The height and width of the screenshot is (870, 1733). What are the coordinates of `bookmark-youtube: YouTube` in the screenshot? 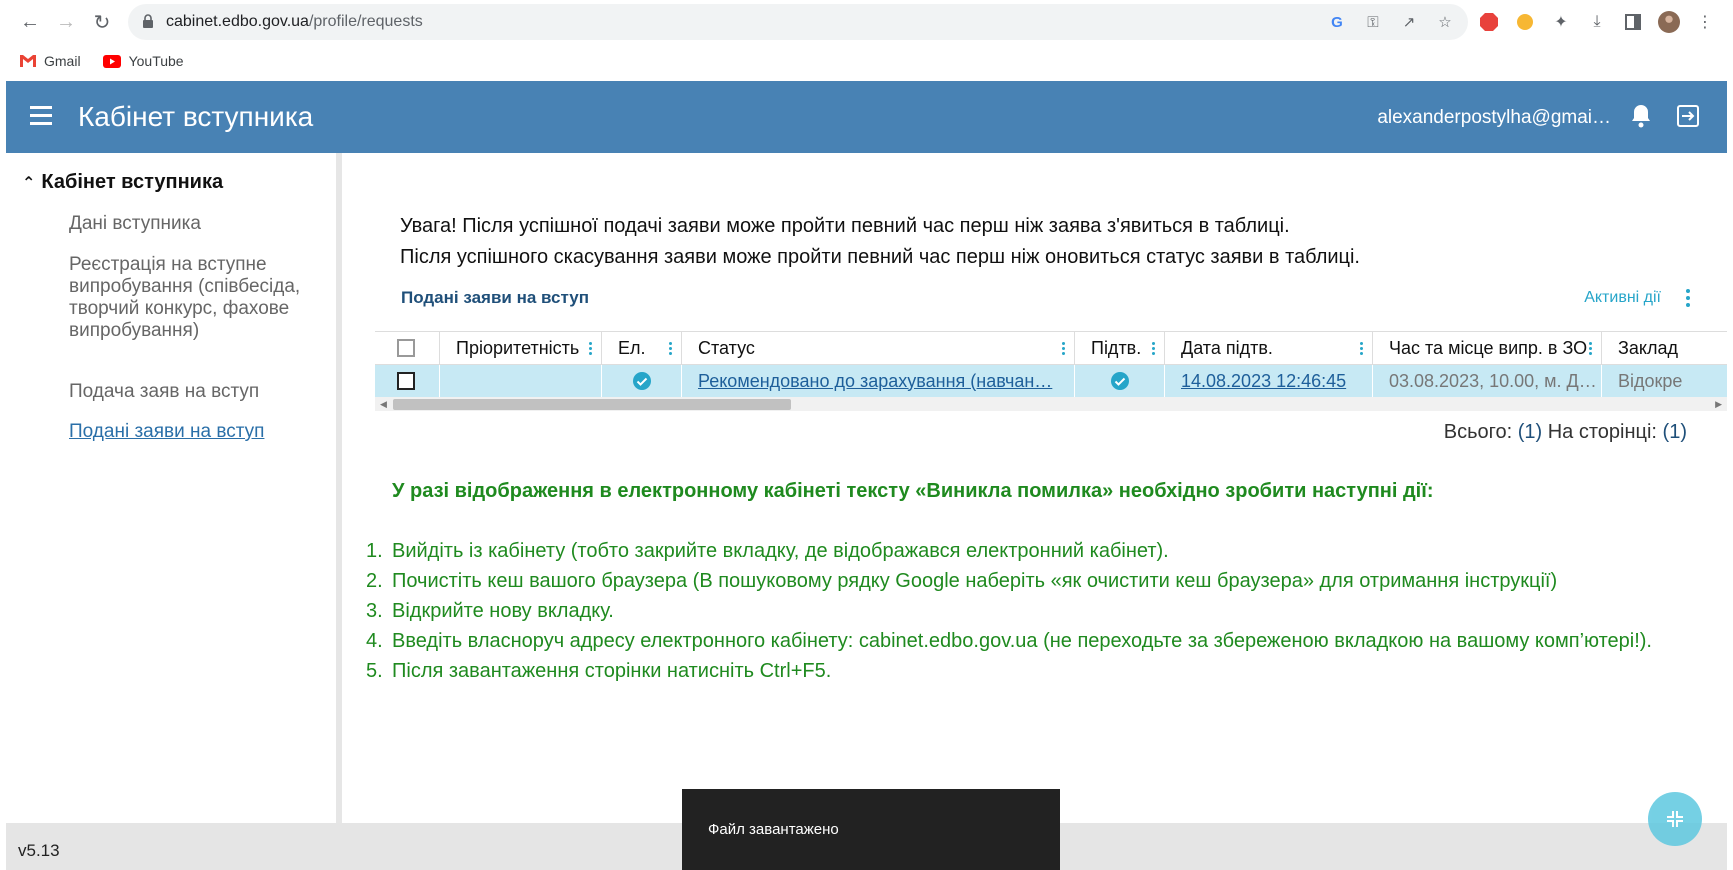 It's located at (143, 61).